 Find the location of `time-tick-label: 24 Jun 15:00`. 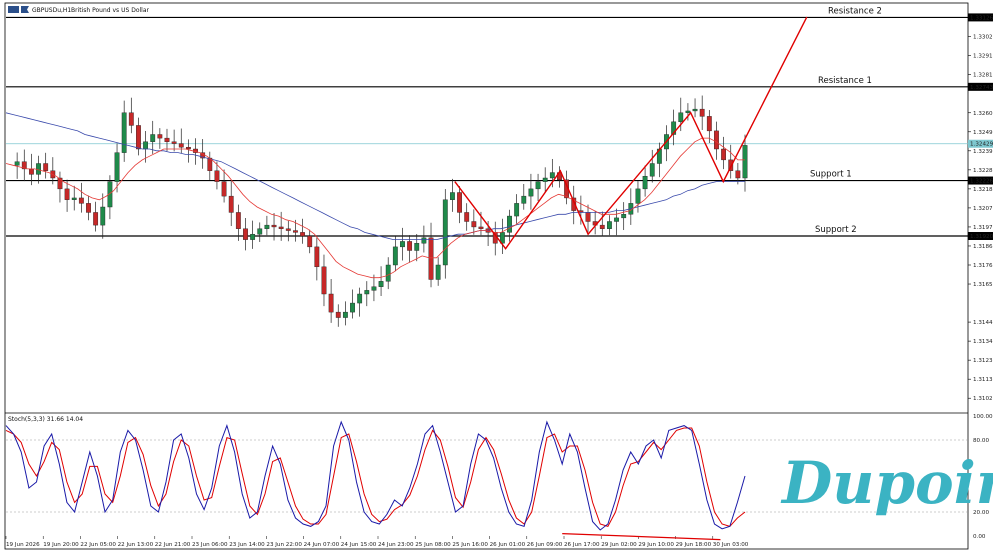

time-tick-label: 24 Jun 15:00 is located at coordinates (359, 545).